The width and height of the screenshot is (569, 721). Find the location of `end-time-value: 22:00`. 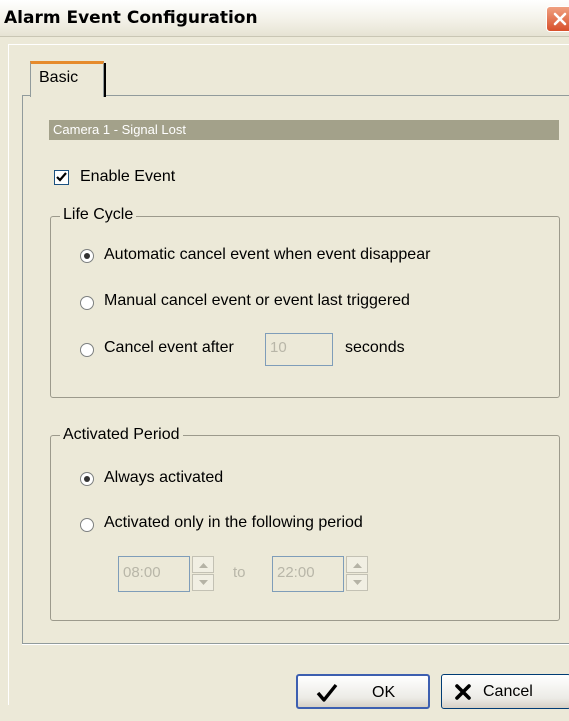

end-time-value: 22:00 is located at coordinates (296, 572).